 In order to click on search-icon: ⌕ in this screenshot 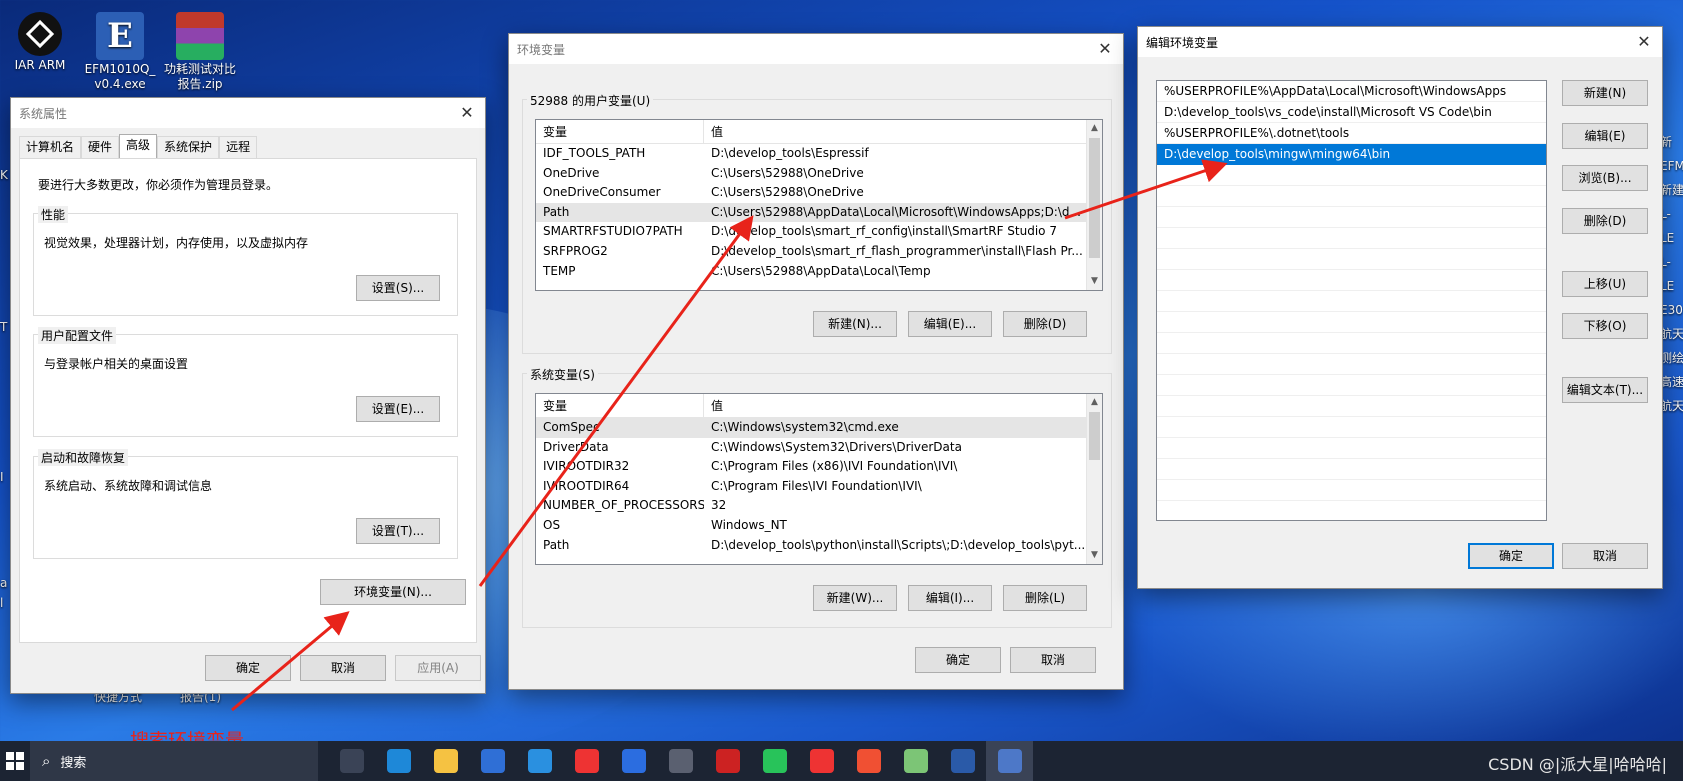, I will do `click(46, 761)`.